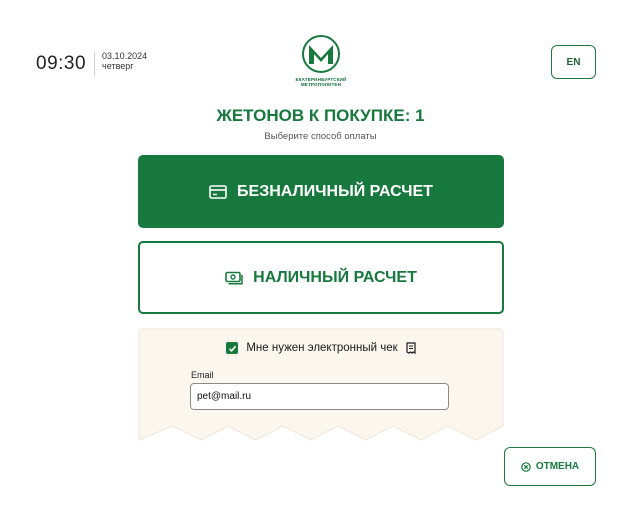 Image resolution: width=641 pixels, height=523 pixels. Describe the element at coordinates (573, 62) in the screenshot. I see `language-button: EN` at that location.